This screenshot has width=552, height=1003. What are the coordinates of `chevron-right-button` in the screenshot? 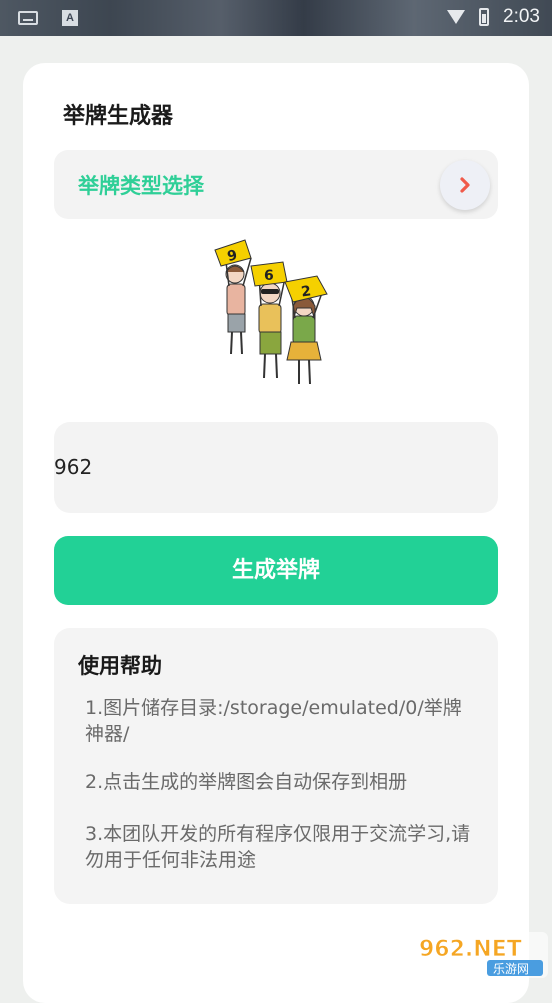 It's located at (465, 185).